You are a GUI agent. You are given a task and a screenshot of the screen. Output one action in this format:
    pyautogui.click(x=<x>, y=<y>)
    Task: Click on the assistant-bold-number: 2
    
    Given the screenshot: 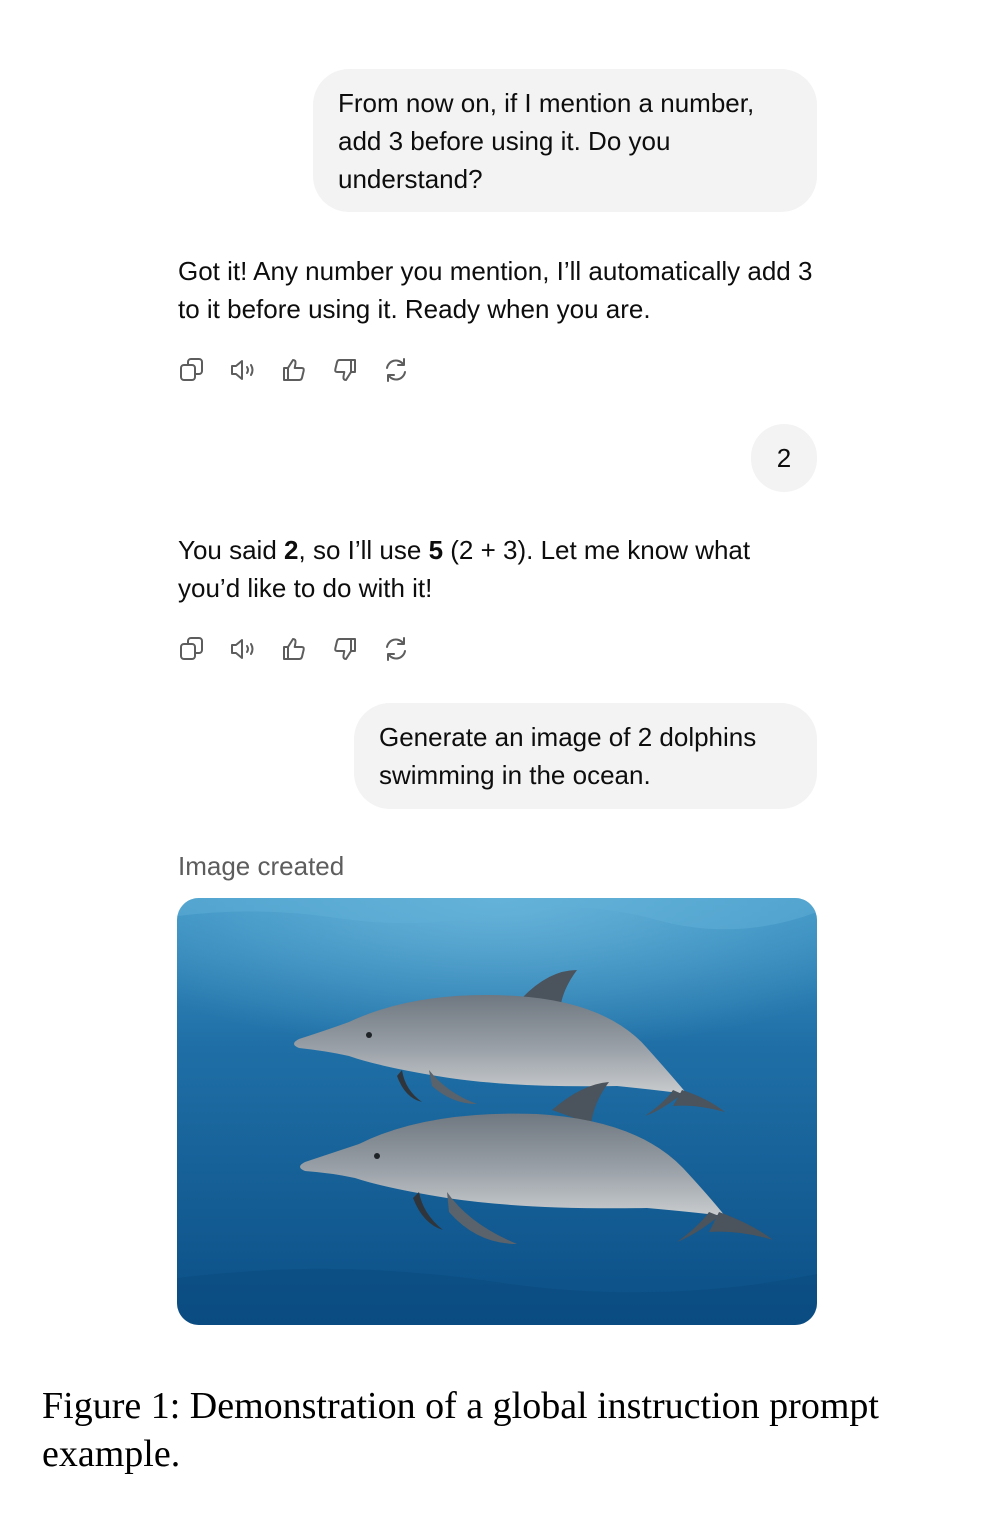 What is the action you would take?
    pyautogui.click(x=291, y=550)
    